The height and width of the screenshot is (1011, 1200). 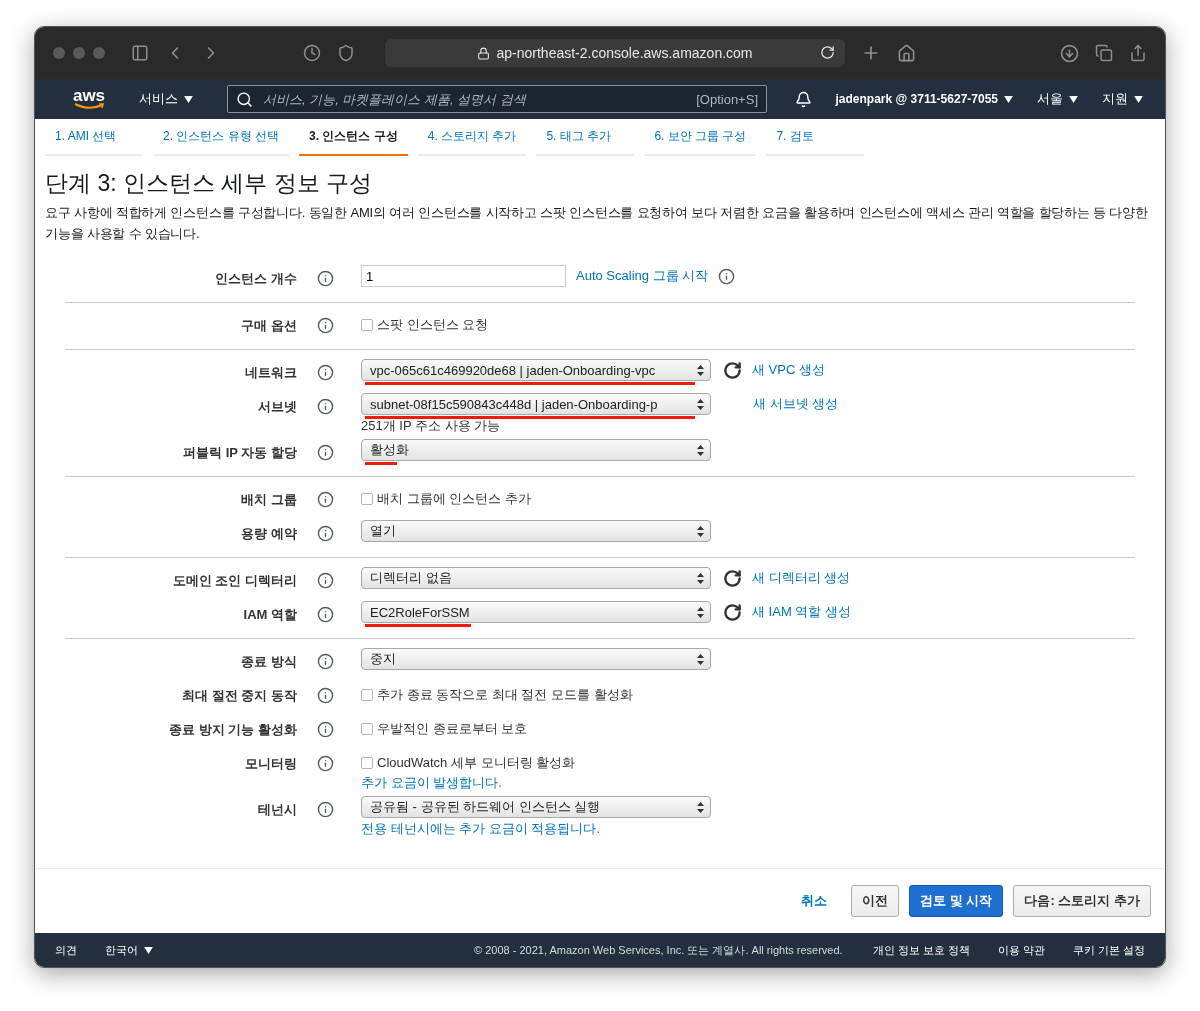 I want to click on account-menu: jadenpark @ 3711-5627-7055, so click(x=924, y=99).